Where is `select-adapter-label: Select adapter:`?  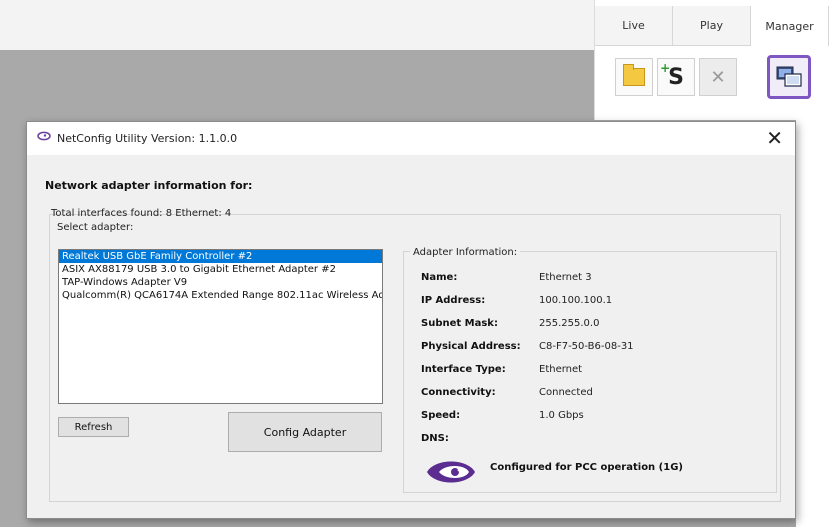 select-adapter-label: Select adapter: is located at coordinates (95, 227).